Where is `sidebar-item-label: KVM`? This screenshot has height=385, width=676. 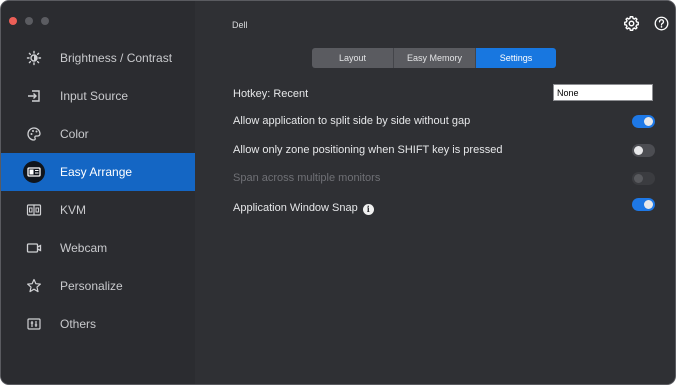 sidebar-item-label: KVM is located at coordinates (73, 210).